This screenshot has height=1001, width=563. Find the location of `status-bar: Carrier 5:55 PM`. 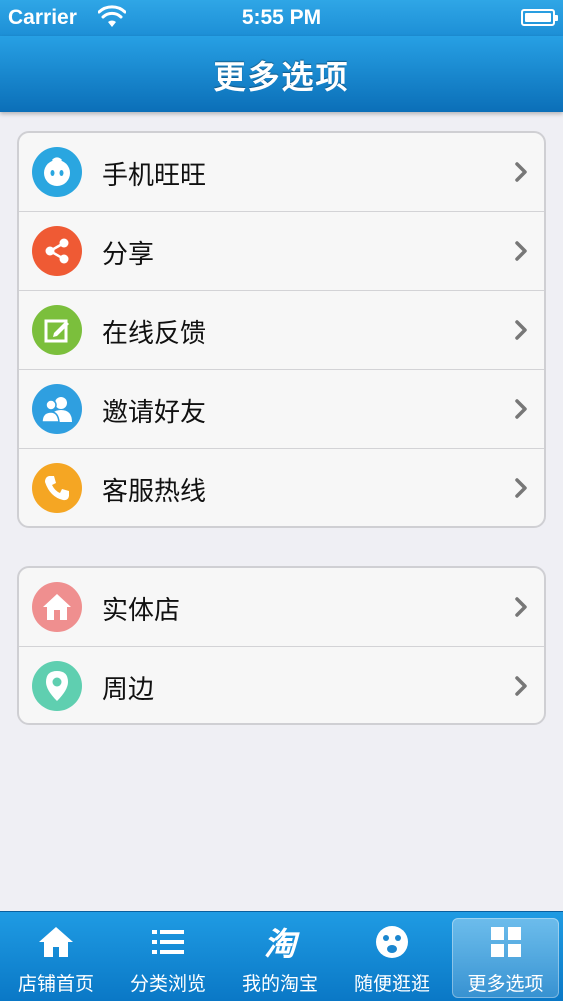

status-bar: Carrier 5:55 PM is located at coordinates (281, 18).